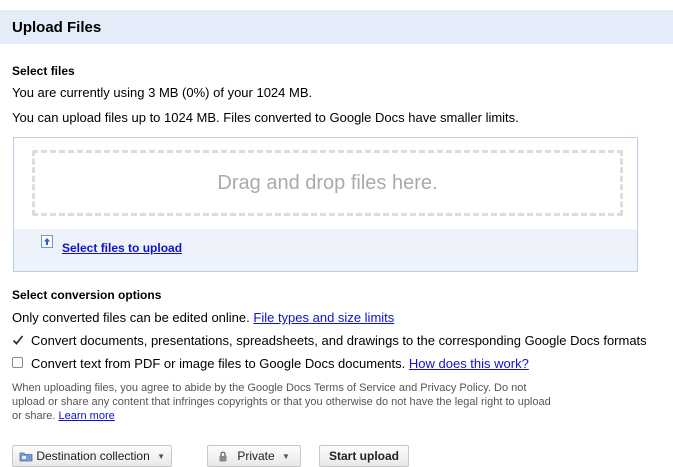  I want to click on checkmark-icon, so click(18, 340).